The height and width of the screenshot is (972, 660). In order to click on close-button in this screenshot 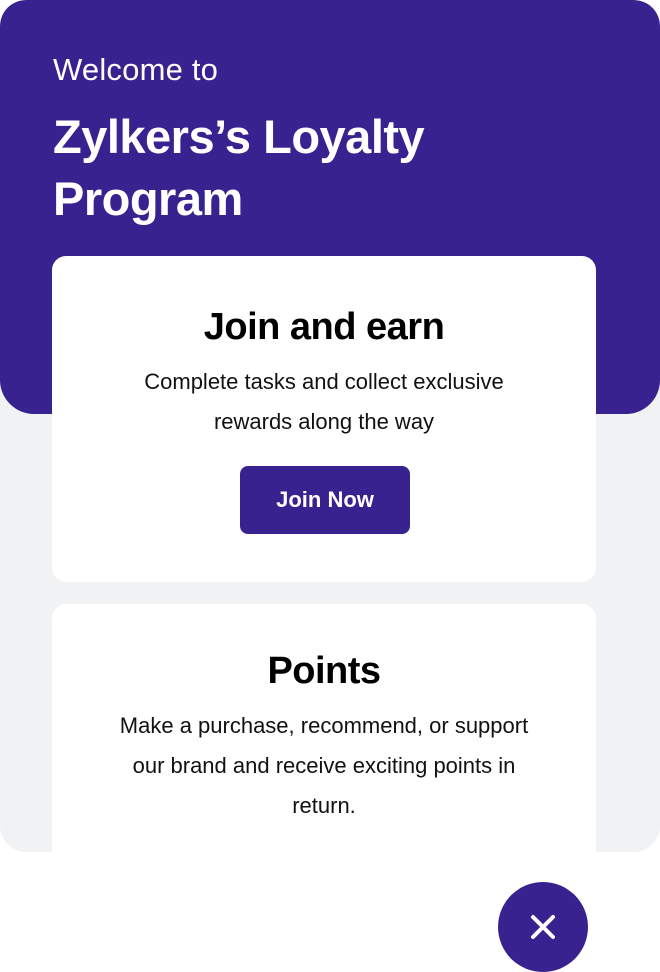, I will do `click(543, 927)`.